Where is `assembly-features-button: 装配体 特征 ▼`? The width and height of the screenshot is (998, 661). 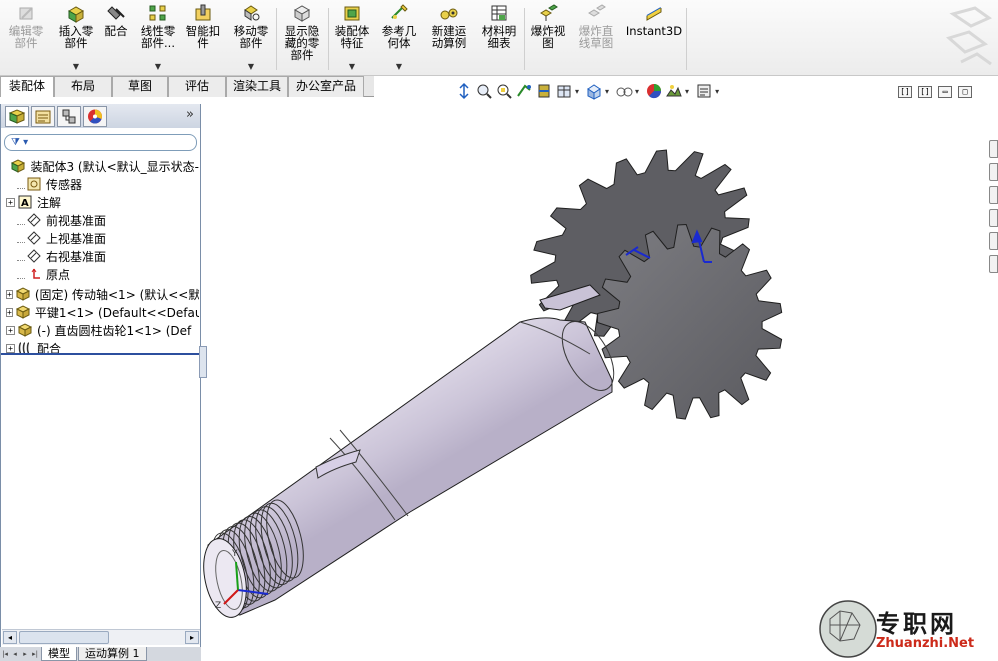
assembly-features-button: 装配体 特征 ▼ is located at coordinates (352, 38).